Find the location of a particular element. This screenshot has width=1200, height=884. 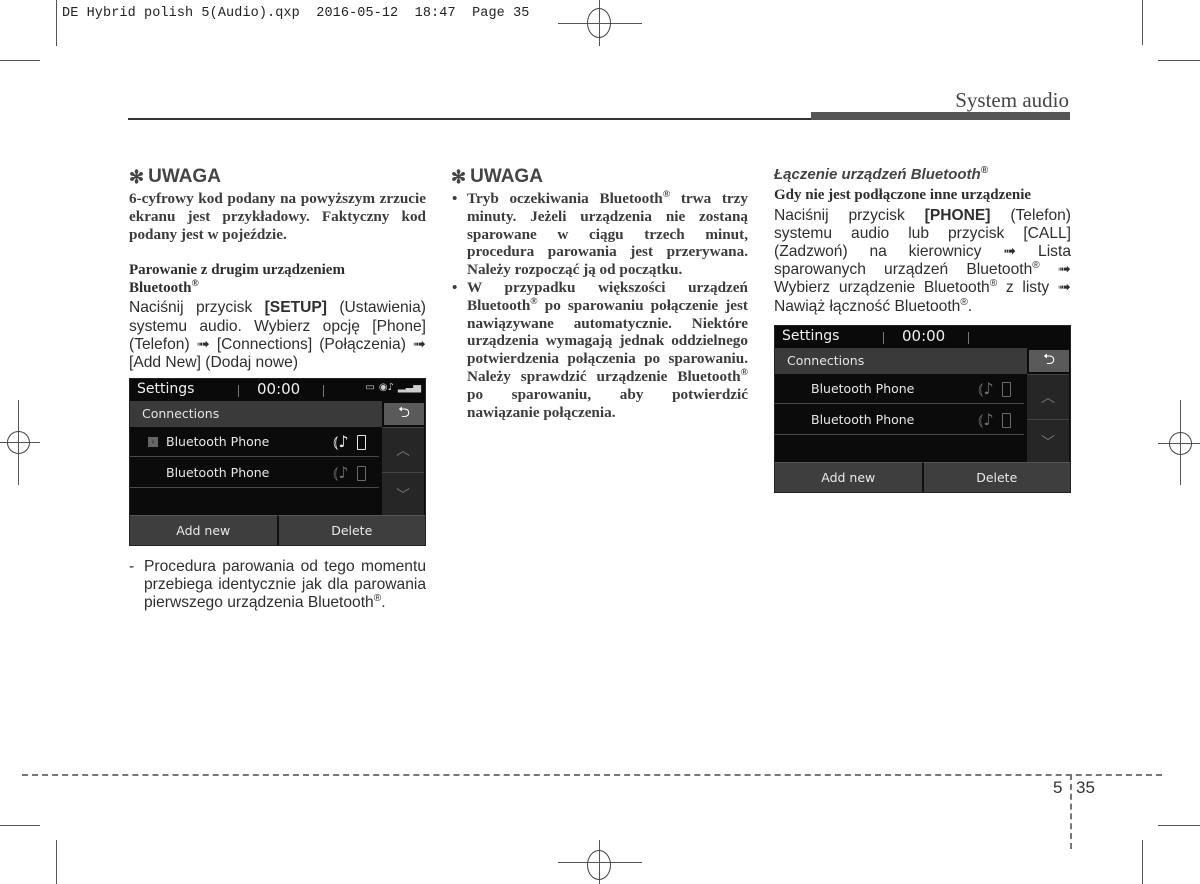

bluetooth-audio-icon: ◉♪ is located at coordinates (386, 387).